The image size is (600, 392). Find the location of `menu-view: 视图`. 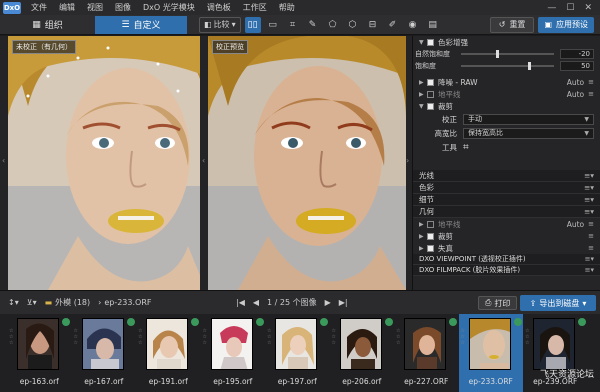

menu-view: 视图 is located at coordinates (95, 7).